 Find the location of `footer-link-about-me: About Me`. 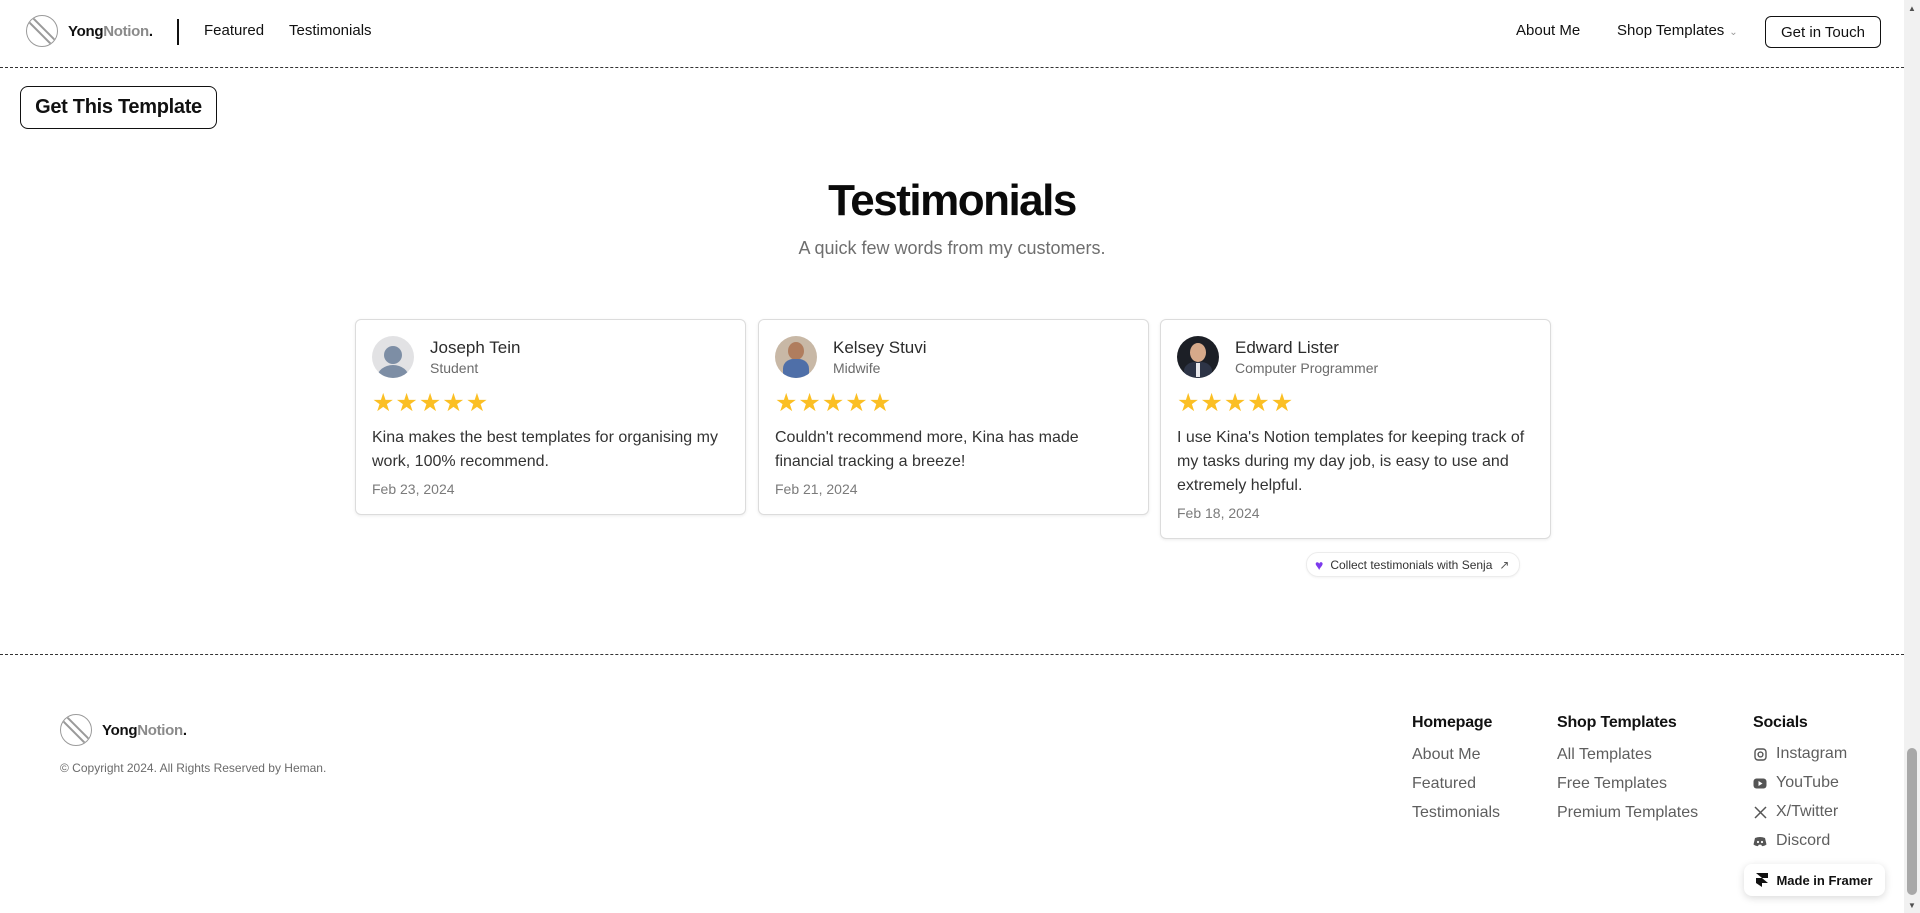

footer-link-about-me: About Me is located at coordinates (1456, 755).